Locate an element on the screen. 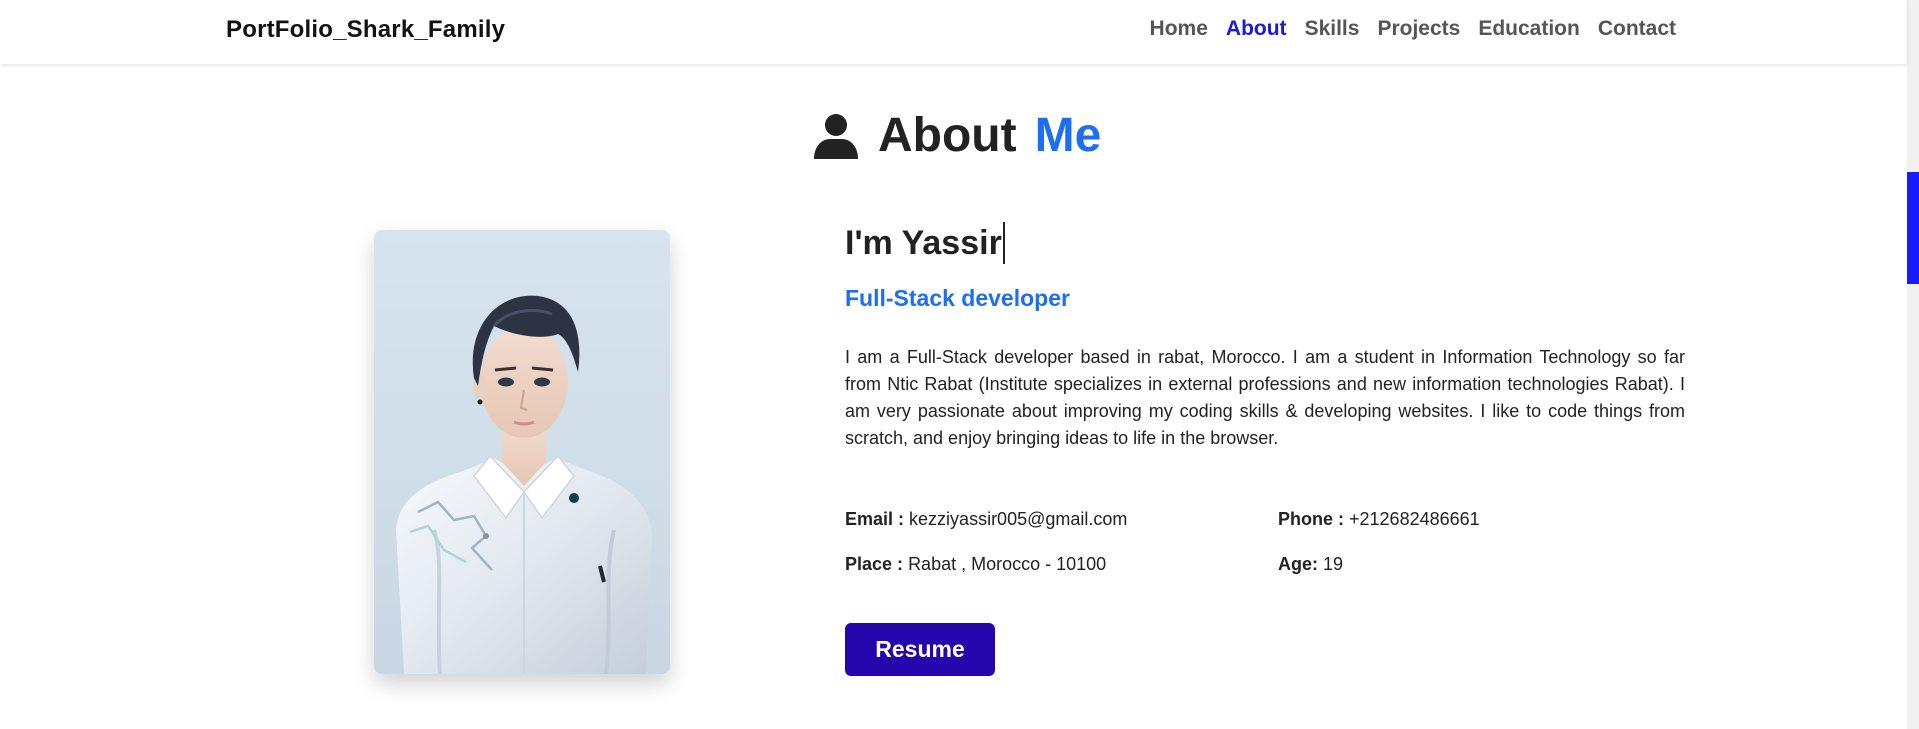 The image size is (1919, 729). page-scrollbar is located at coordinates (1913, 364).